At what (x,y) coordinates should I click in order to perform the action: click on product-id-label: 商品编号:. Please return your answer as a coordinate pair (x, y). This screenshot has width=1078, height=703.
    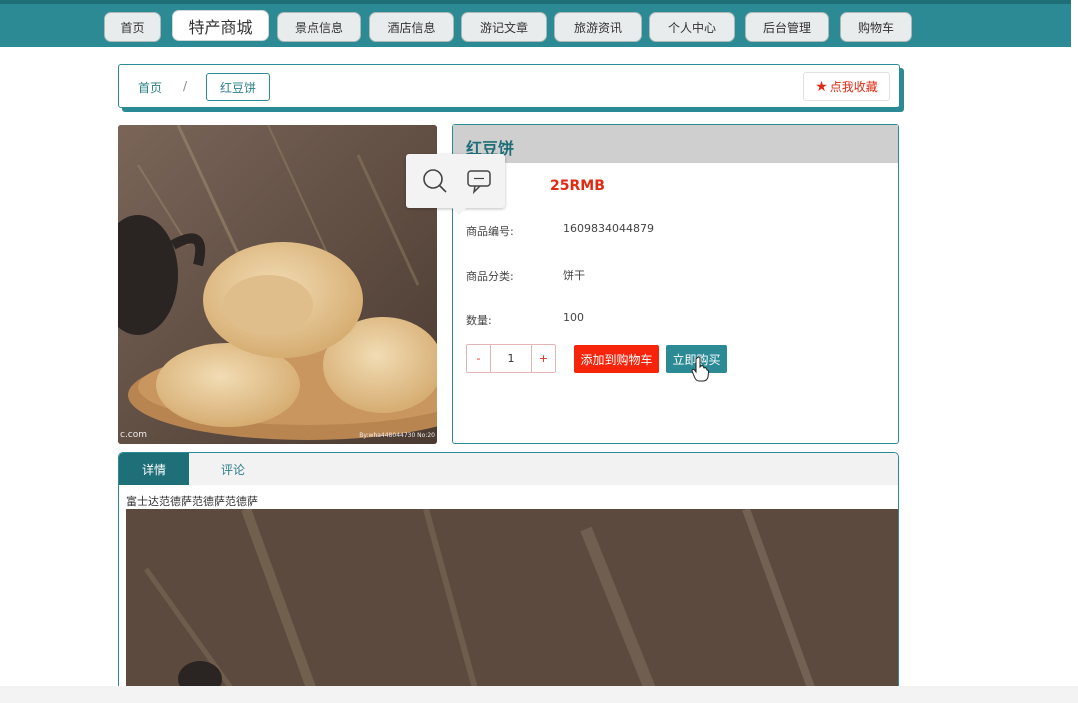
    Looking at the image, I should click on (490, 231).